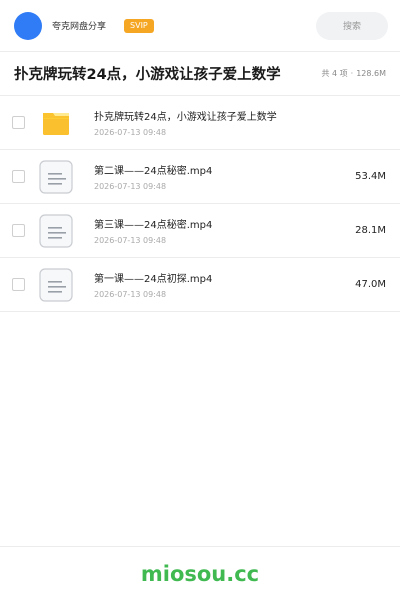  I want to click on footer: miosou.cc, so click(200, 573).